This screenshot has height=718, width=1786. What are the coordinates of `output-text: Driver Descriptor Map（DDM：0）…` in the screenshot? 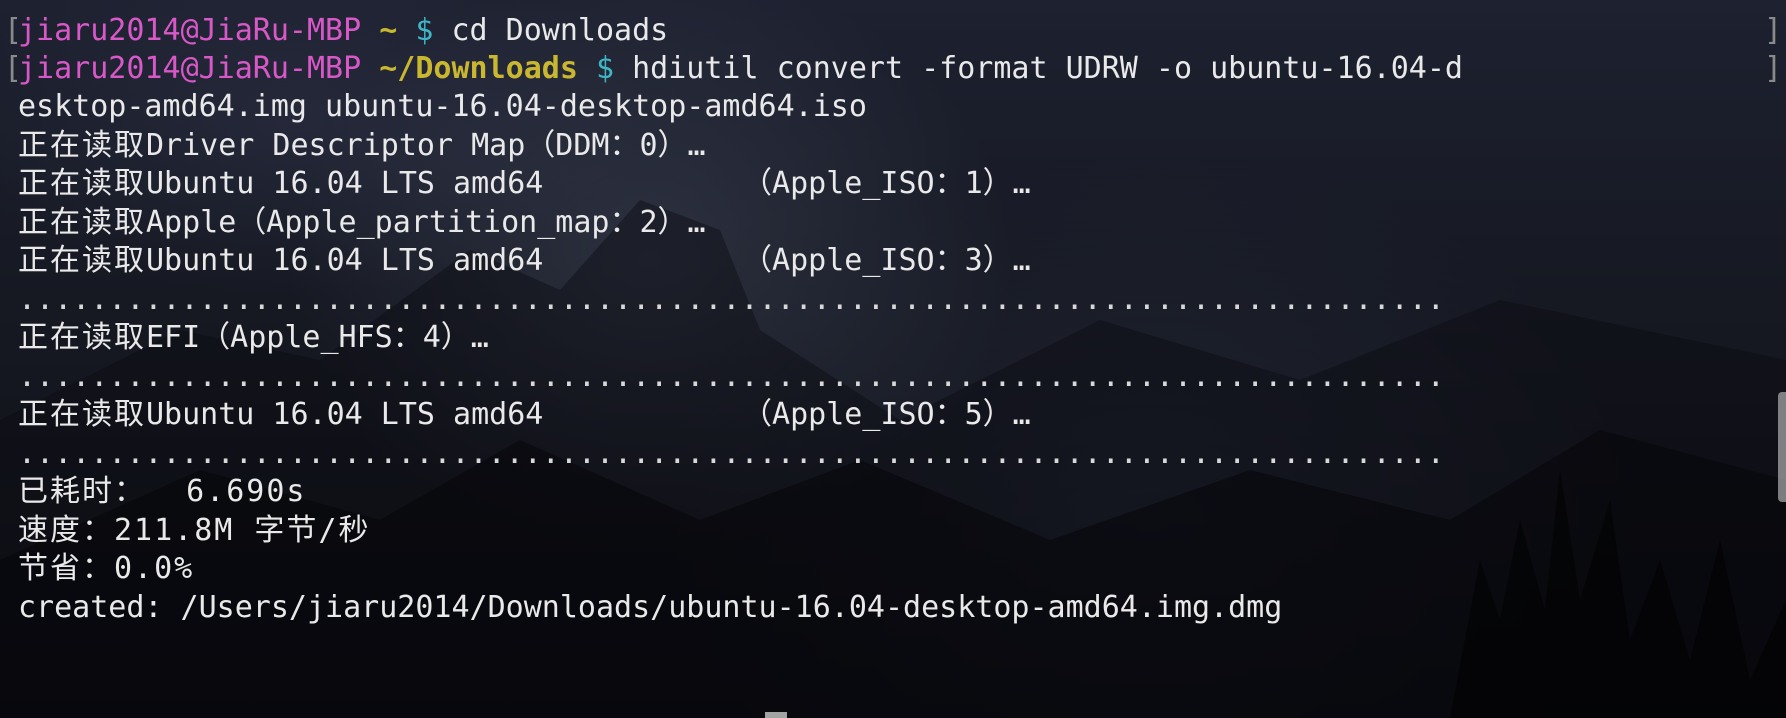 It's located at (426, 145).